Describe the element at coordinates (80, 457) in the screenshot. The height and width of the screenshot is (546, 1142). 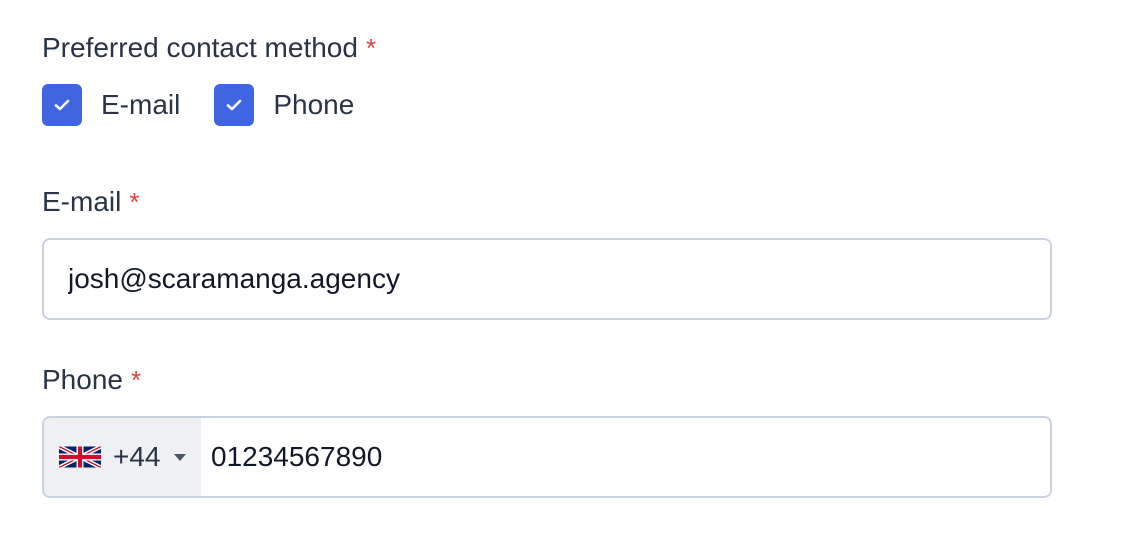
I see `uk-flag-icon` at that location.